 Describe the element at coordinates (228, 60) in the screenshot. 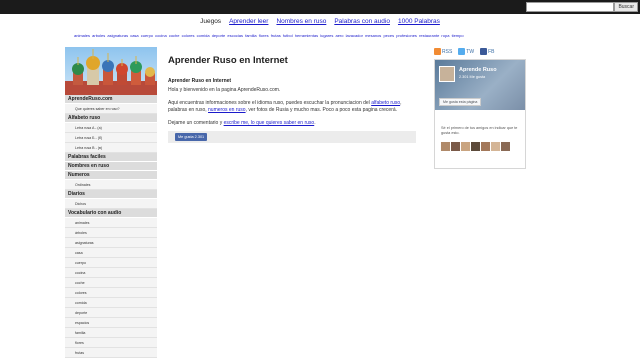

I see `page-title: Aprender Ruso en Internet` at that location.